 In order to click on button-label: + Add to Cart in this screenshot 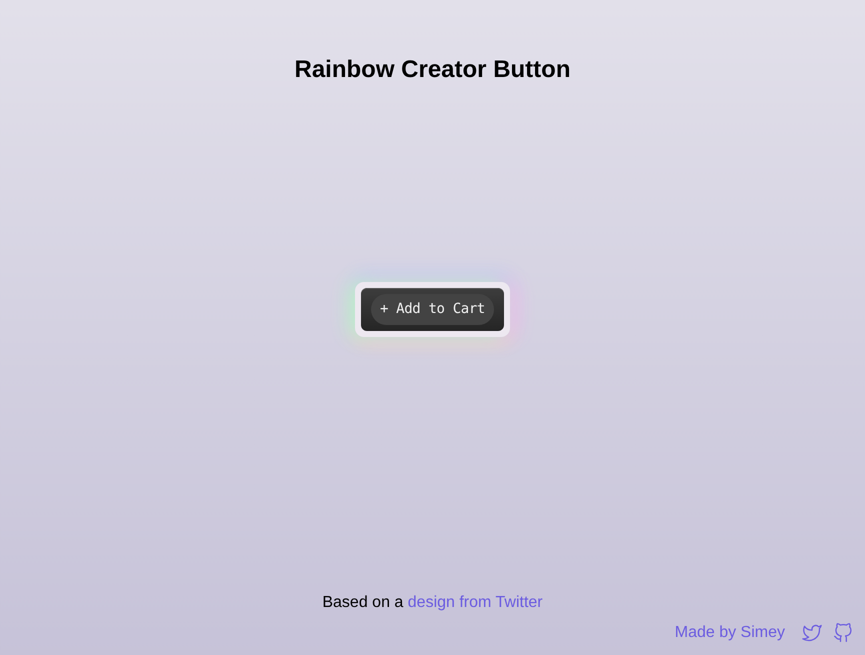, I will do `click(432, 309)`.